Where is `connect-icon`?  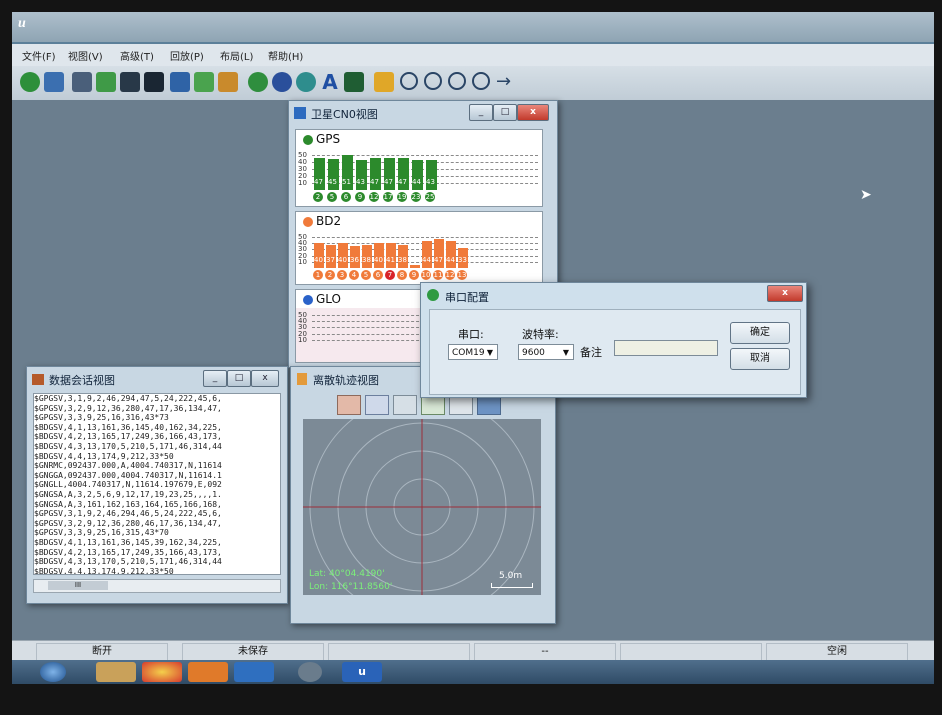 connect-icon is located at coordinates (30, 82).